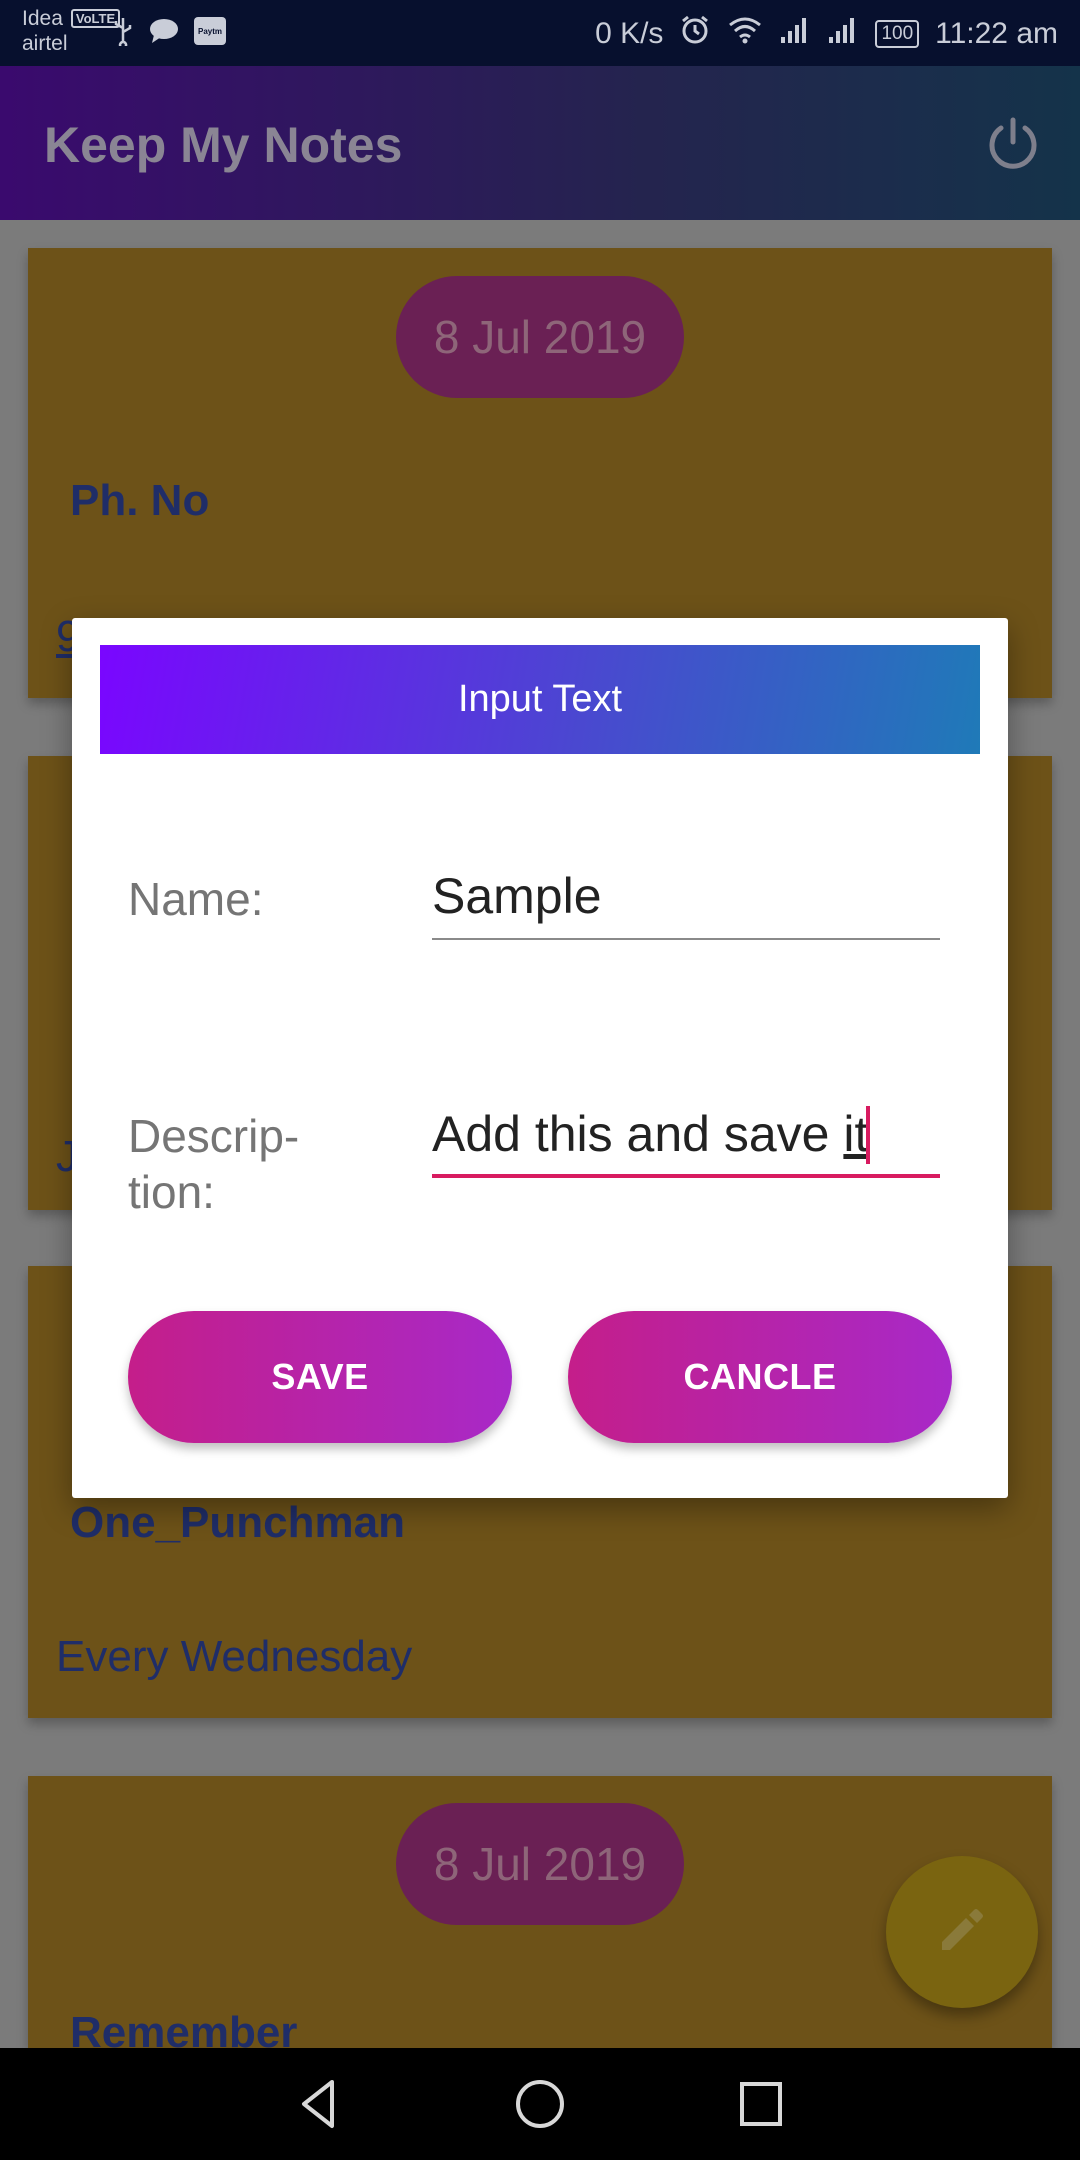 This screenshot has width=1080, height=2160. What do you see at coordinates (826, 34) in the screenshot?
I see `system-status: 0 K/s 100 11:22 am` at bounding box center [826, 34].